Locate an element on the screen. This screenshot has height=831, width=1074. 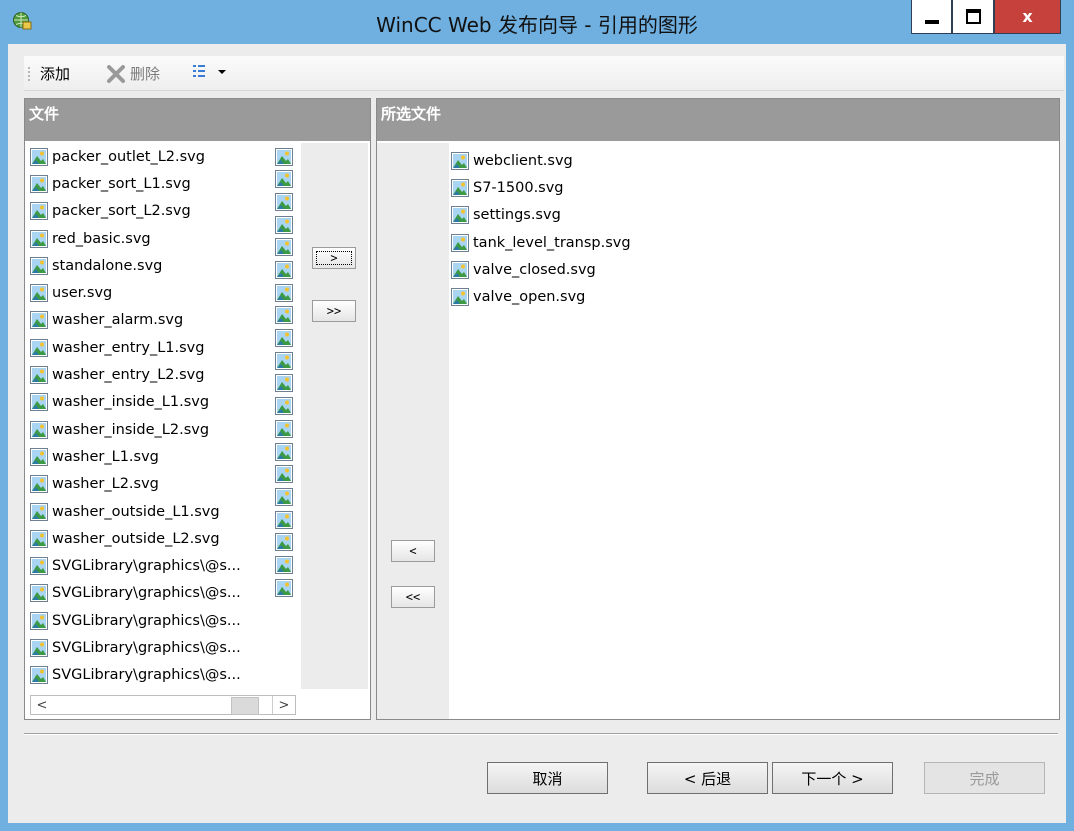
delete-button: 删除 is located at coordinates (133, 73).